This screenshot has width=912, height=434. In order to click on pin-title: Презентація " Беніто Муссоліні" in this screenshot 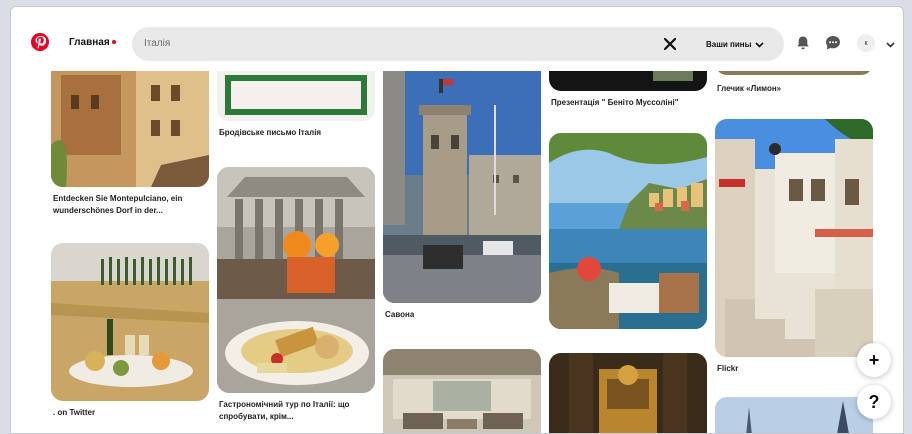, I will do `click(628, 103)`.